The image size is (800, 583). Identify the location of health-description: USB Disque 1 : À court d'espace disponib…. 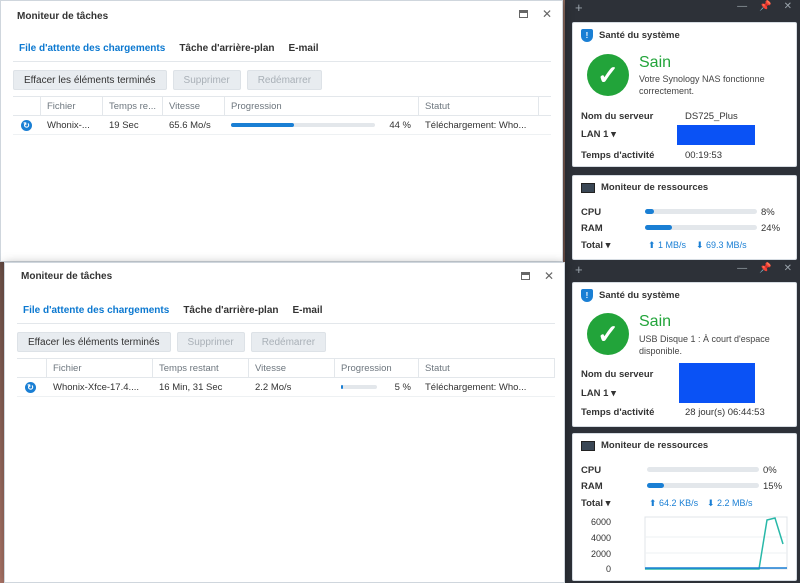
(704, 345).